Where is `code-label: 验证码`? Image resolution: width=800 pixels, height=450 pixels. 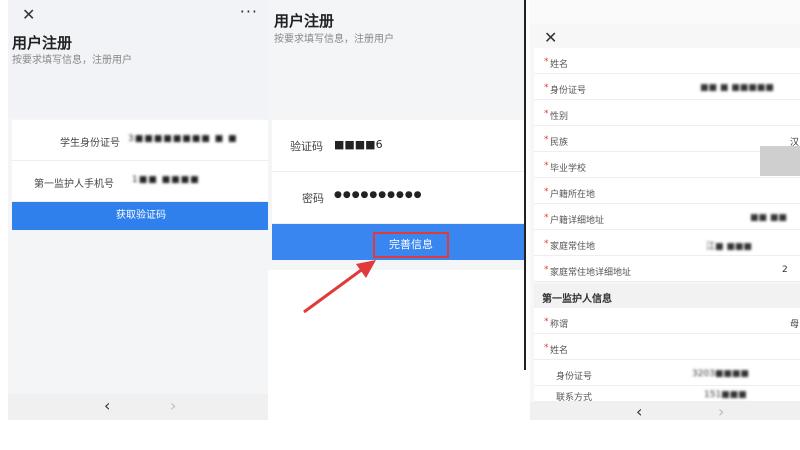 code-label: 验证码 is located at coordinates (306, 146).